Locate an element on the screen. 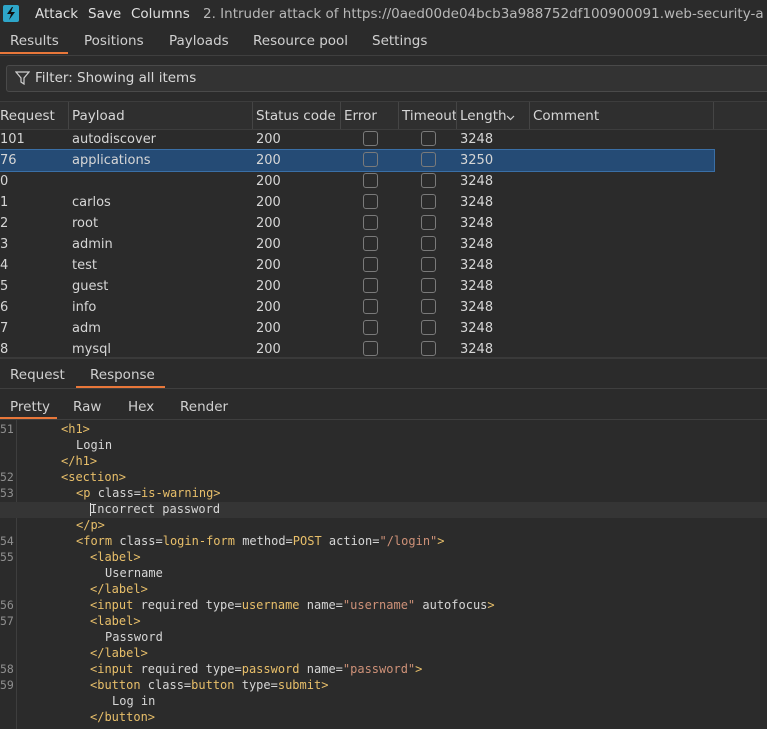 The image size is (767, 729). tab-raw: Raw is located at coordinates (87, 407).